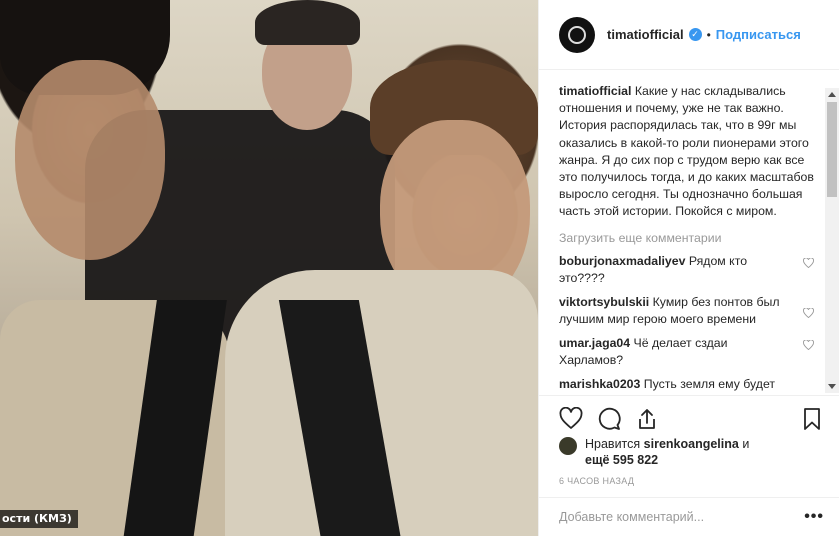  I want to click on scroll-up-arrow-icon, so click(832, 94).